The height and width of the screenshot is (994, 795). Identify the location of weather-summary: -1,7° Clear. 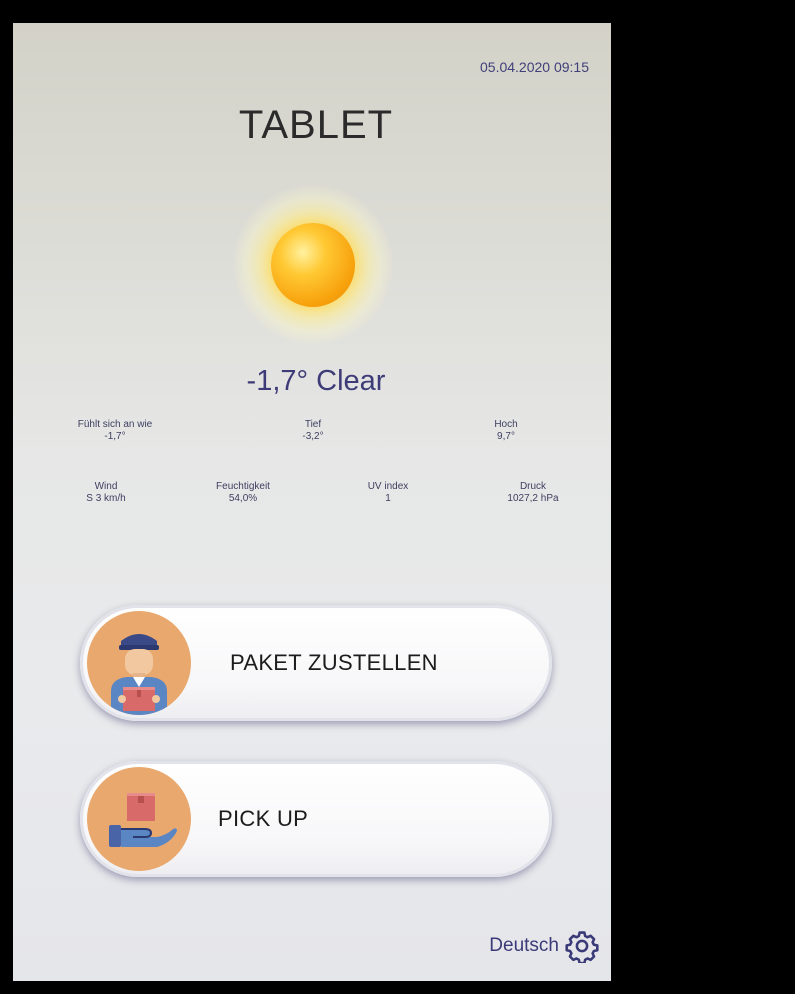
(316, 381).